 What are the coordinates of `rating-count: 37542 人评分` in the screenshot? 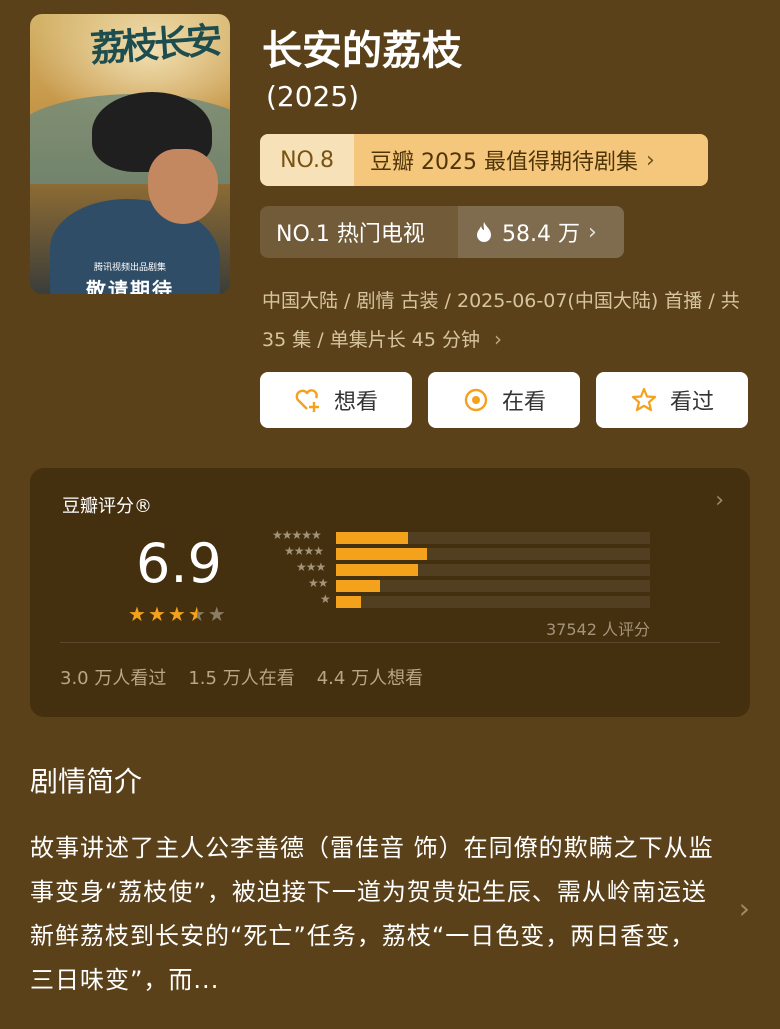 It's located at (598, 629).